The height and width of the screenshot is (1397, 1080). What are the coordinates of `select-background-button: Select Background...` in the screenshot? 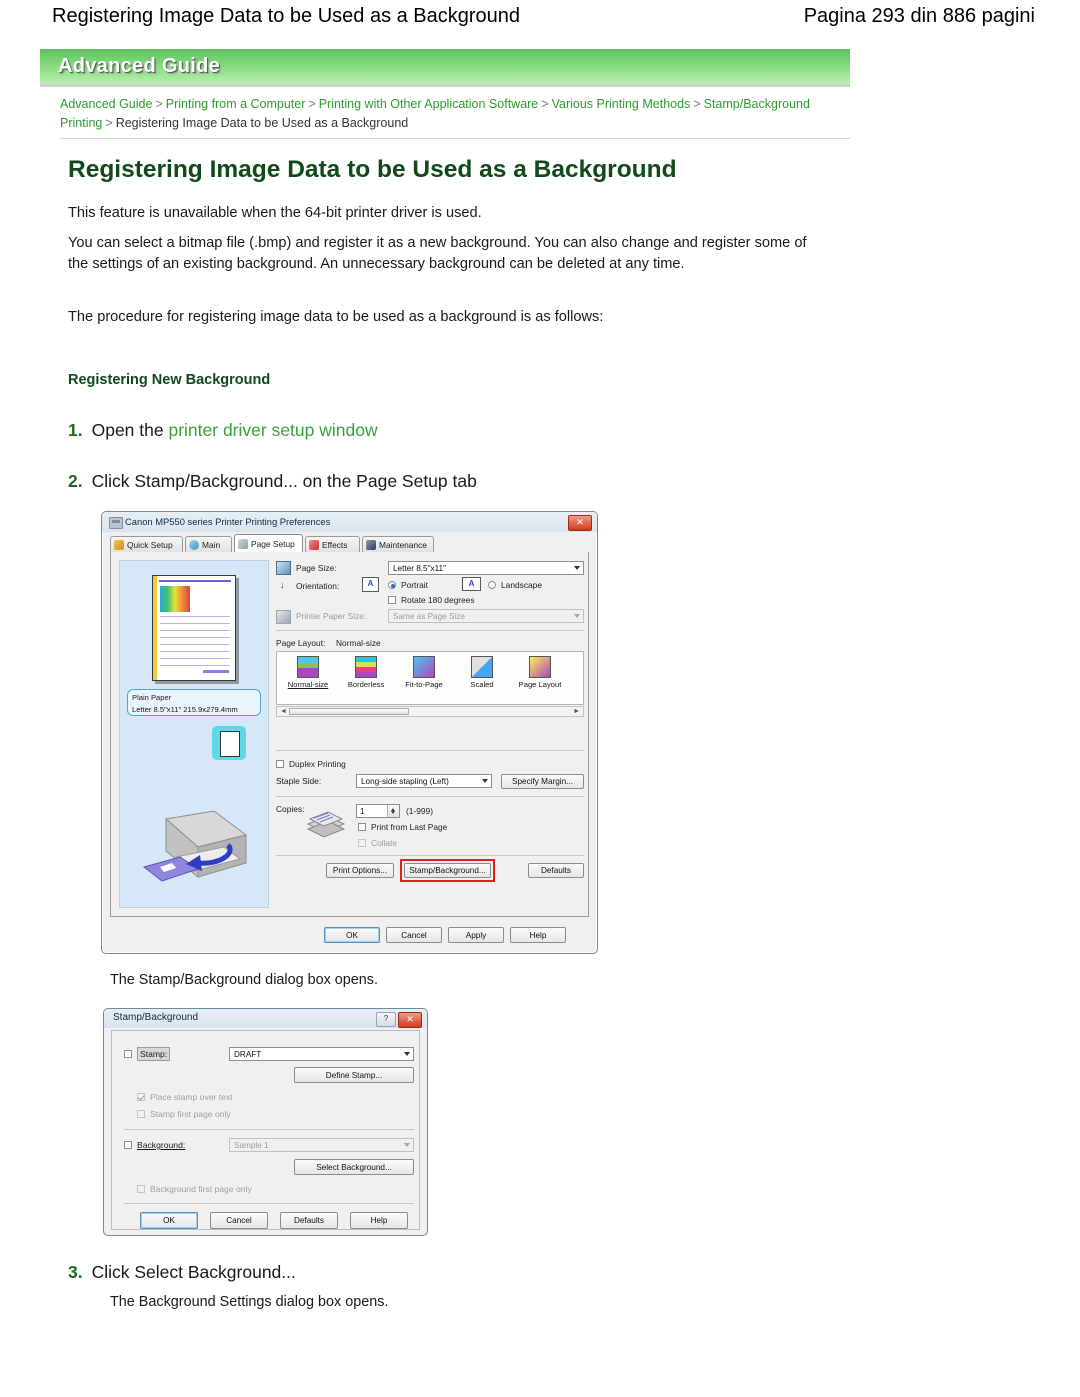 It's located at (354, 1167).